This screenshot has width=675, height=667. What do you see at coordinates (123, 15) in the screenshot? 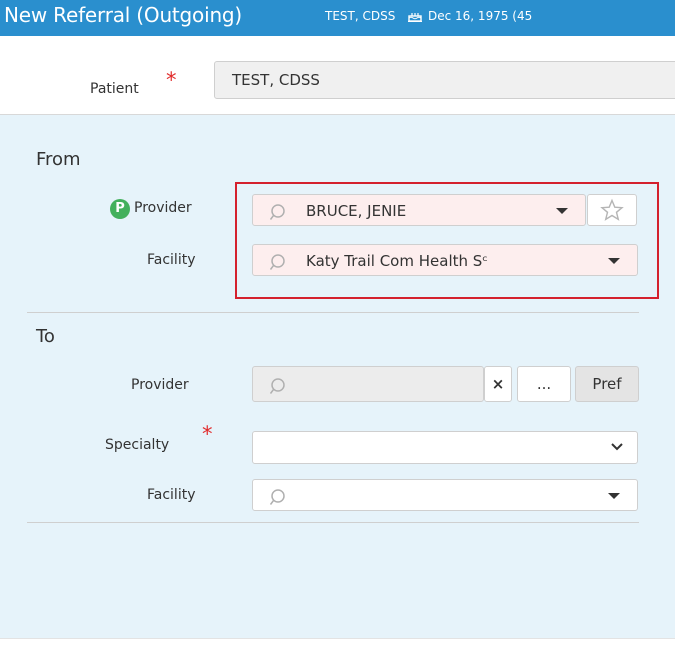
I see `page-title: New Referral (Outgoing)` at bounding box center [123, 15].